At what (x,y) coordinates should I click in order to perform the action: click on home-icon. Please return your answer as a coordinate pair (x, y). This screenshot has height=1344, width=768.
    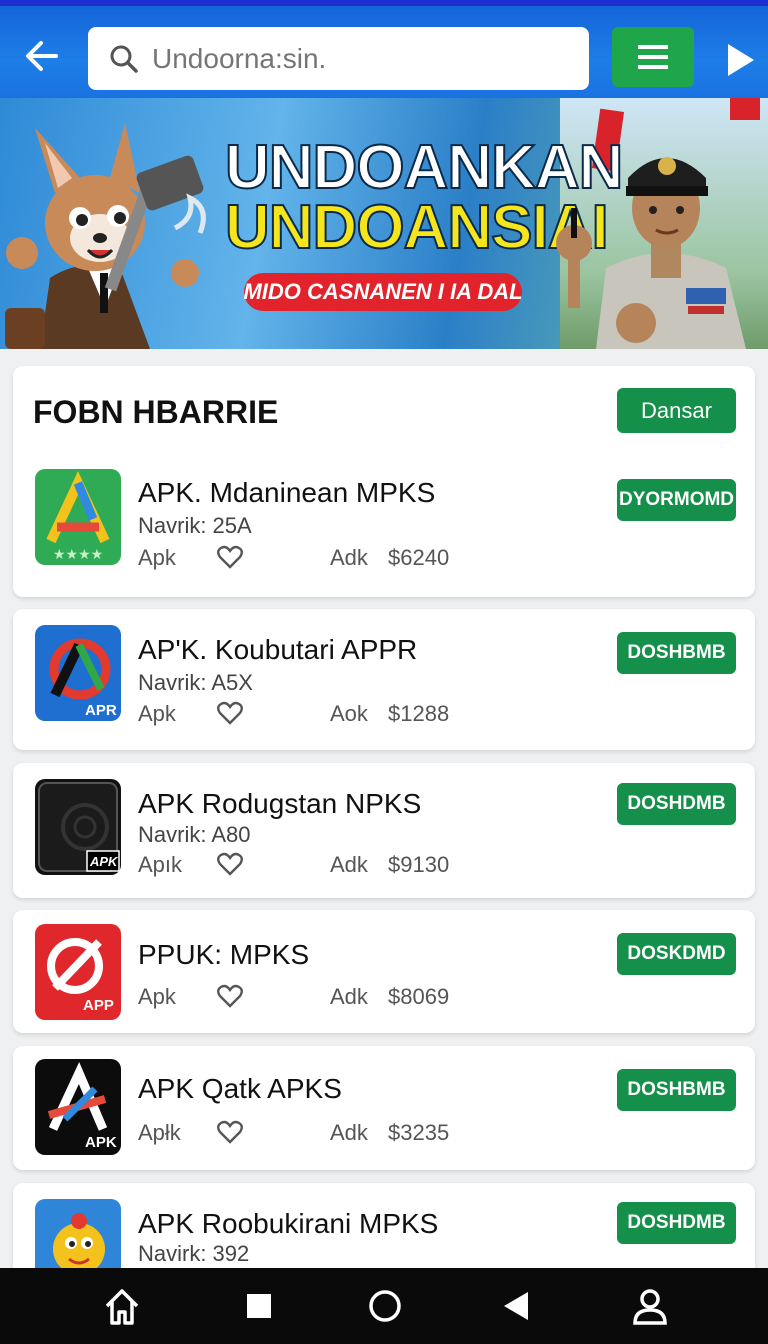
    Looking at the image, I should click on (122, 1306).